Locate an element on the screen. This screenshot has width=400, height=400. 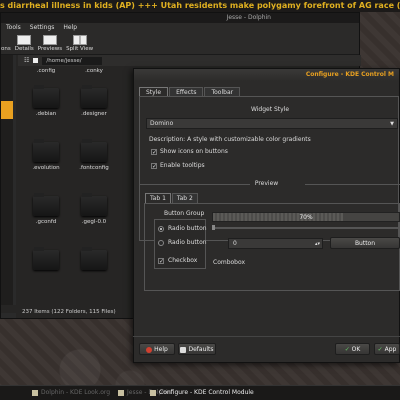
apply-label: App is located at coordinates (390, 349).